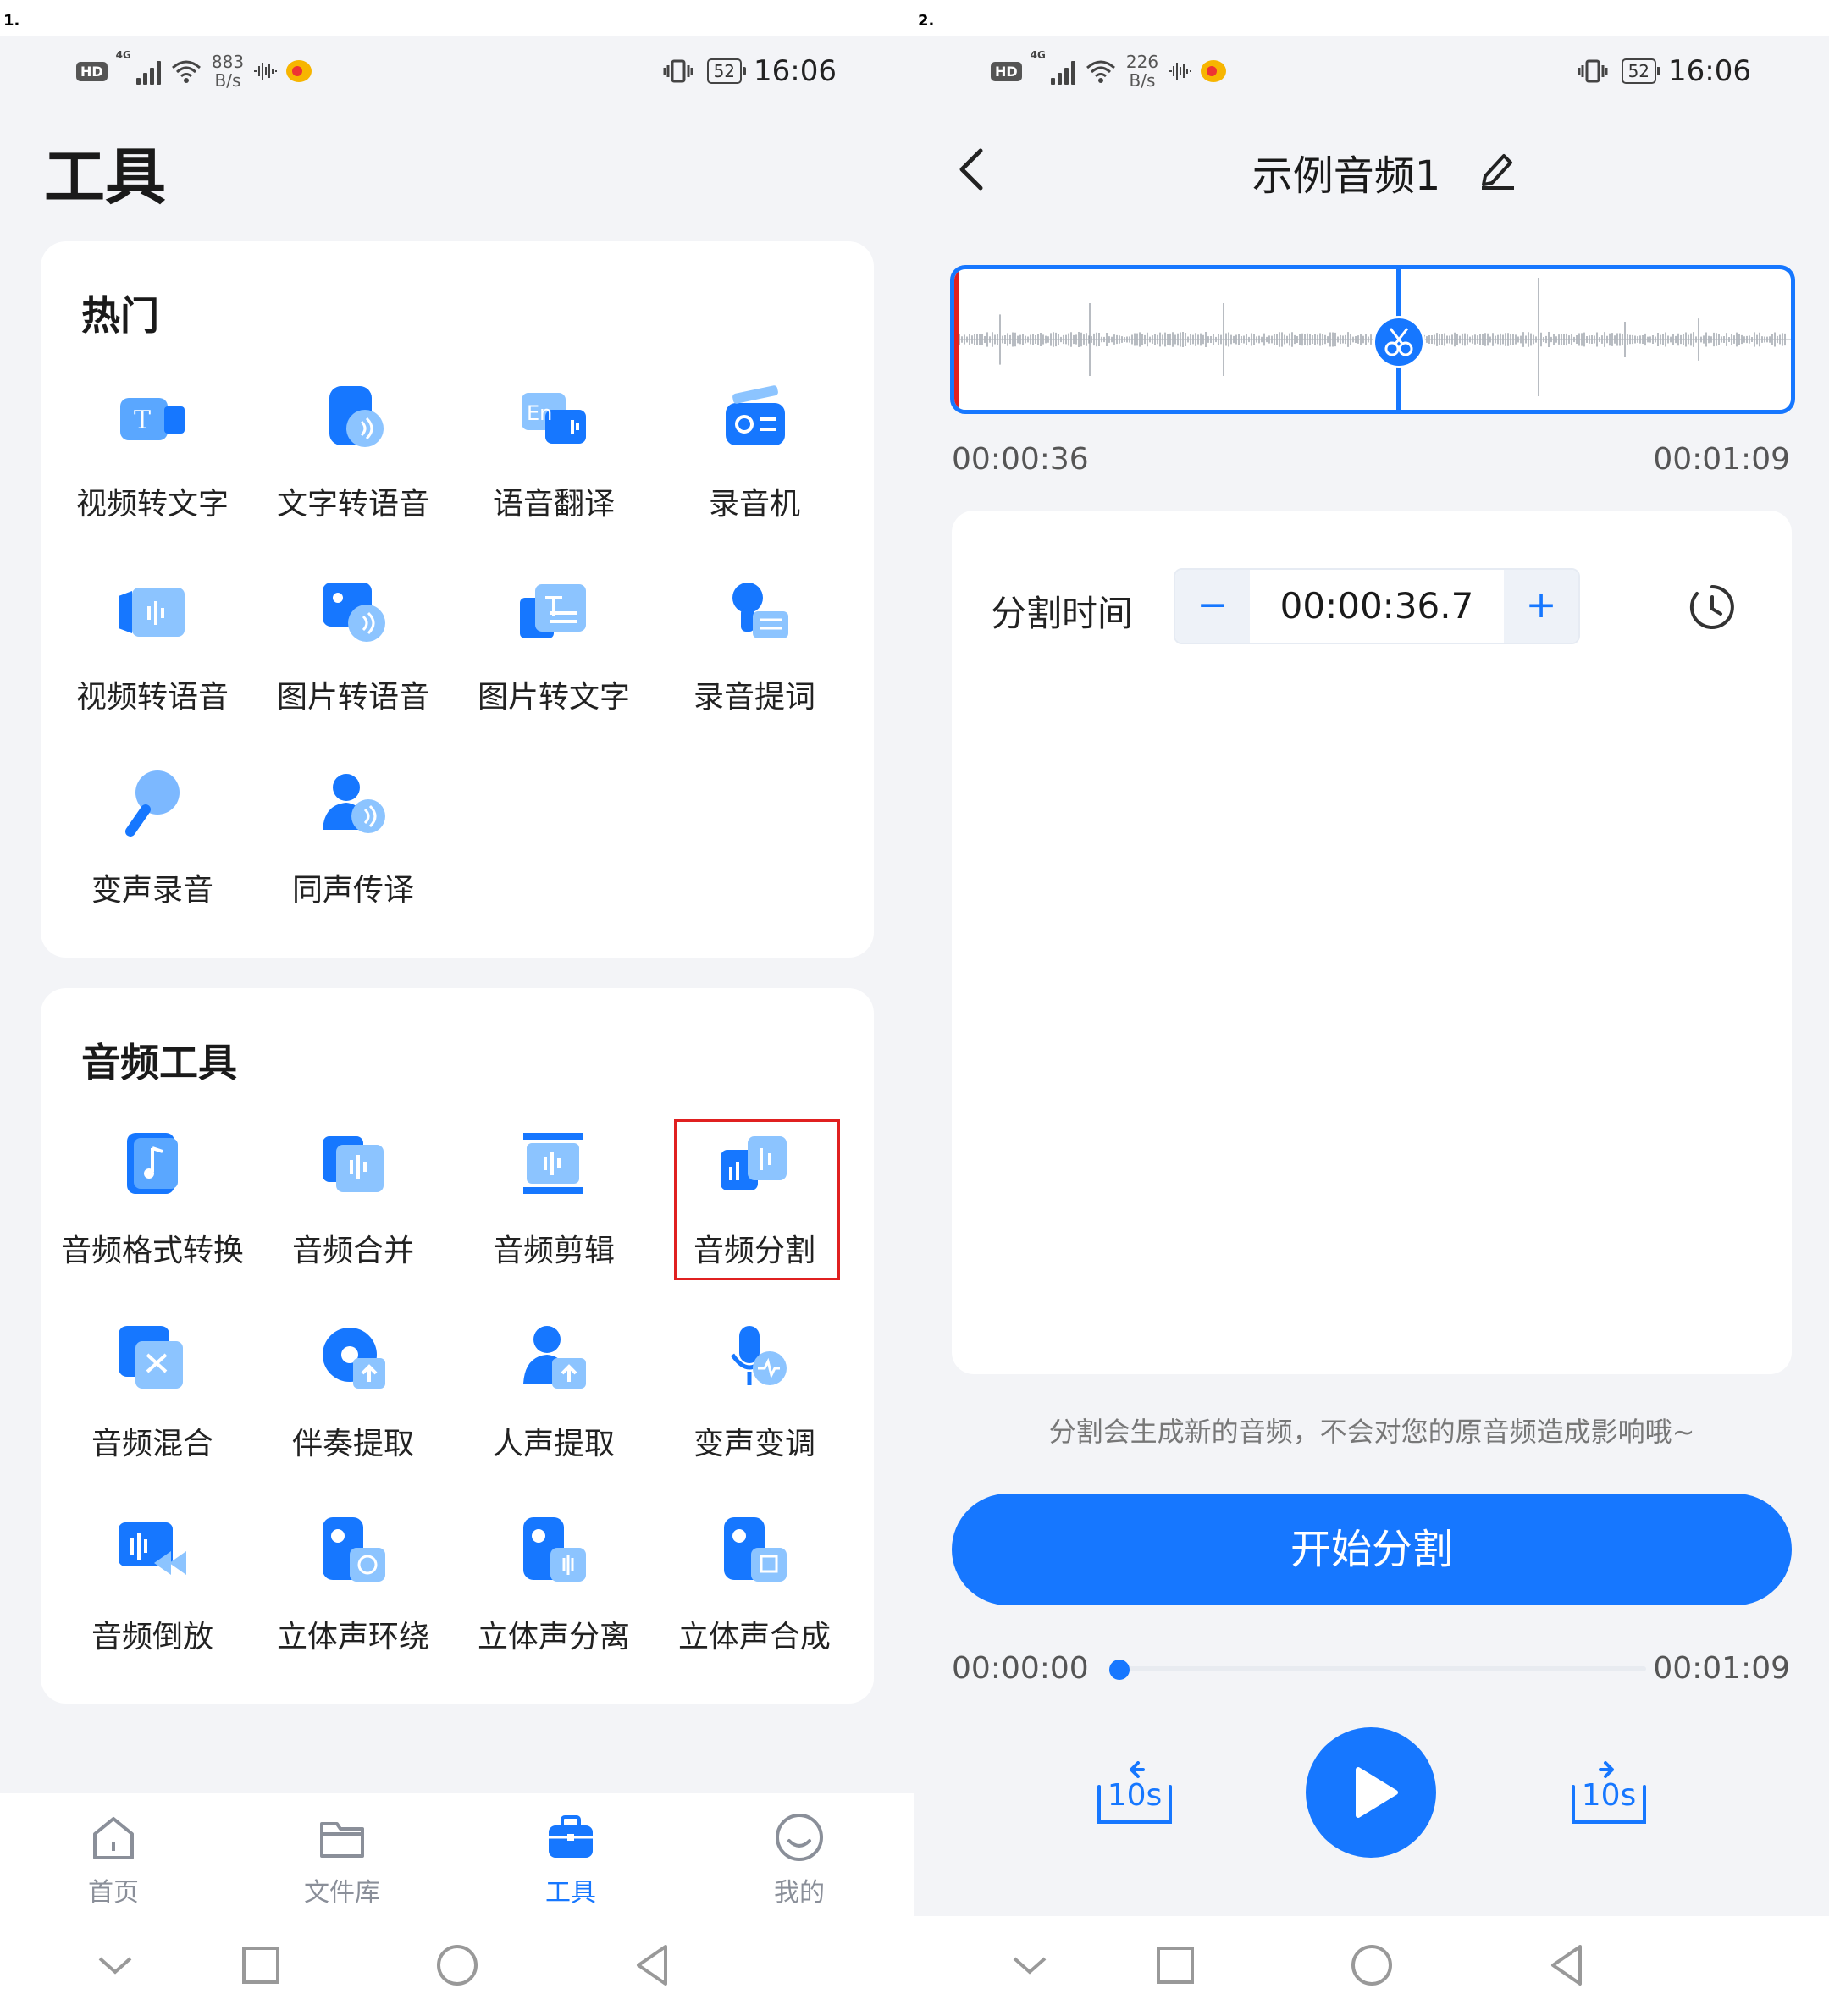 This screenshot has height=2016, width=1829. I want to click on playback-progress-thumb, so click(1119, 1670).